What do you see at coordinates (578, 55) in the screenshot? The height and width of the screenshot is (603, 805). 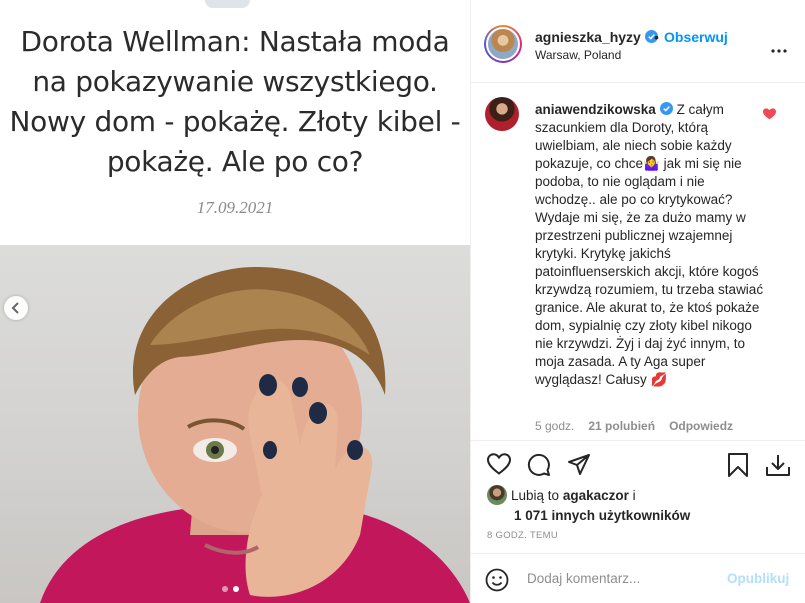 I see `post-location: Warsaw, Poland` at bounding box center [578, 55].